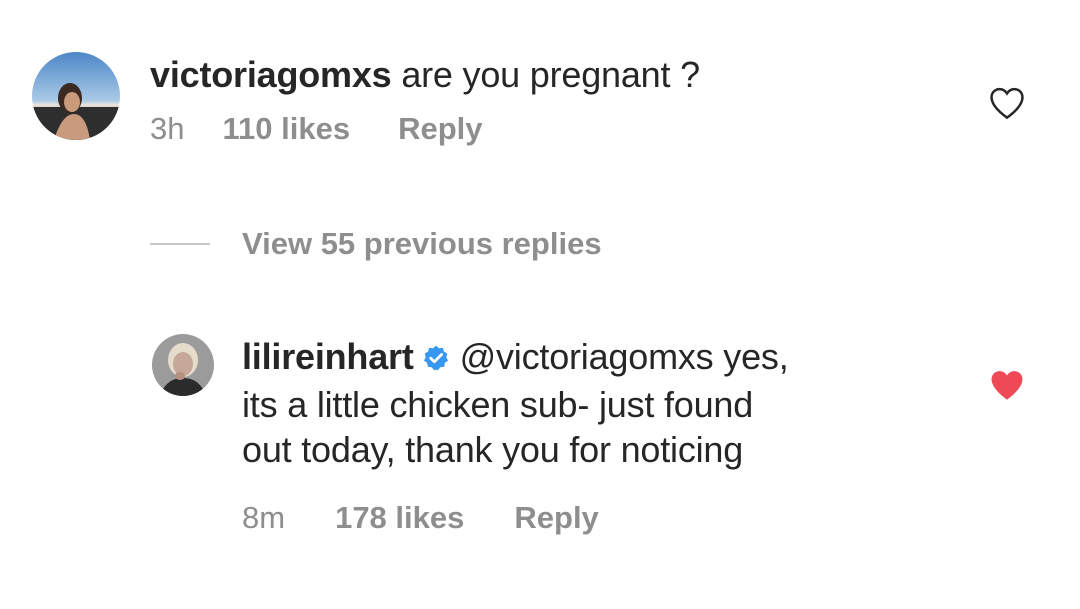  I want to click on view-previous-replies-button: View 55 previous replies, so click(376, 244).